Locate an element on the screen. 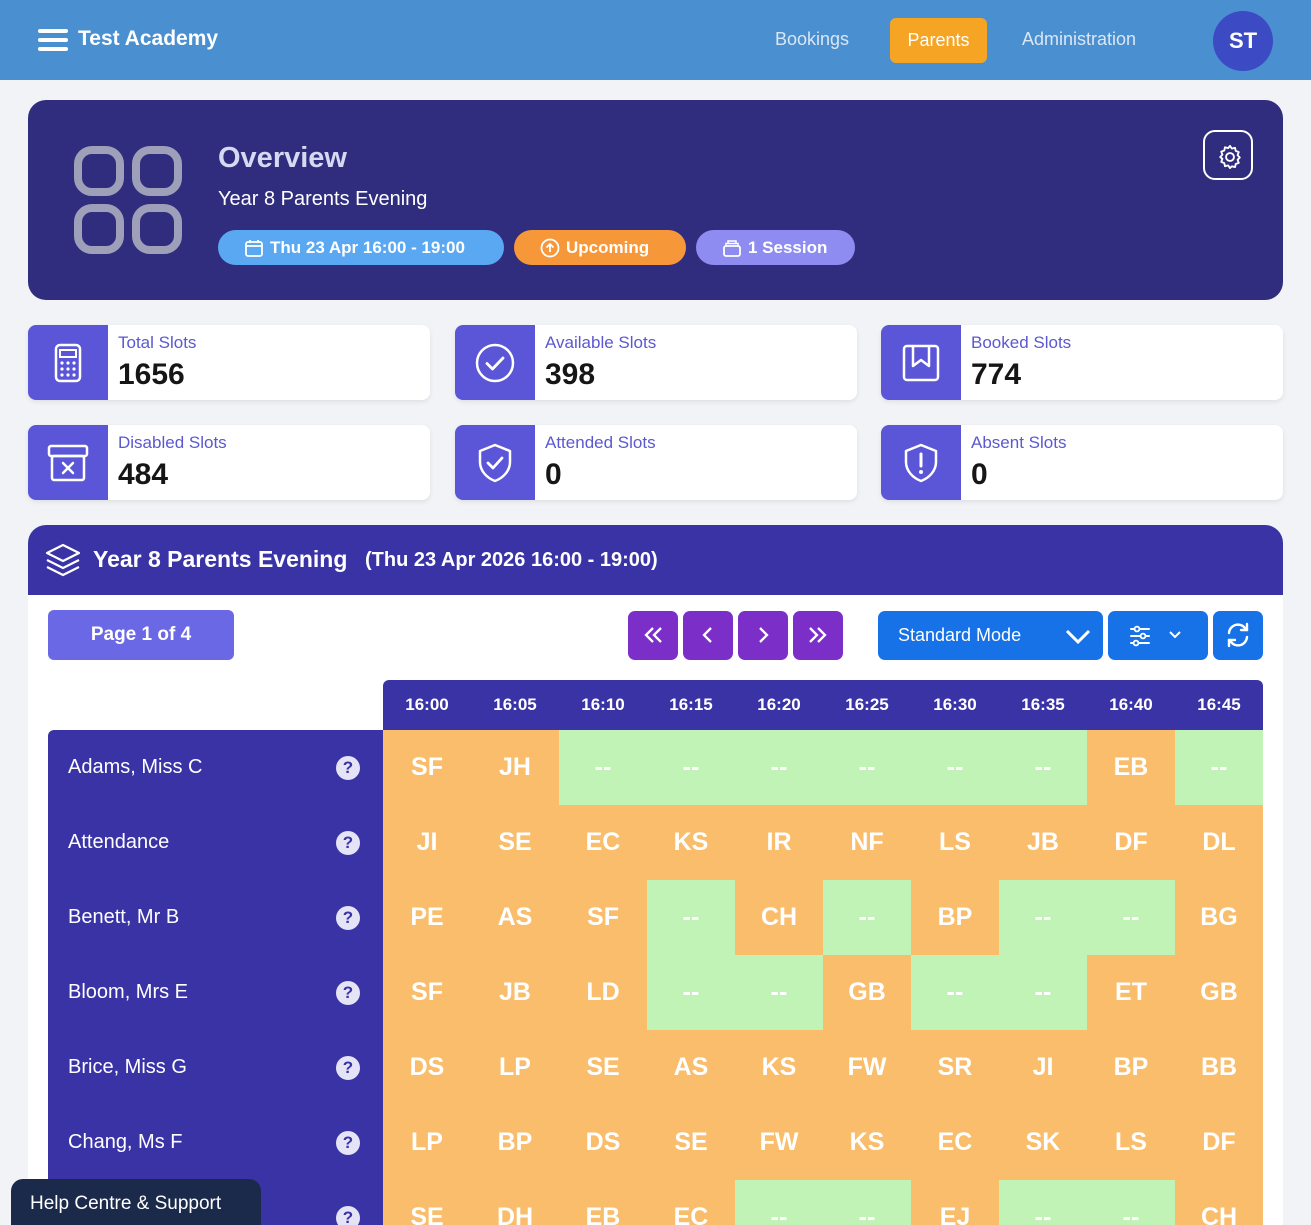 The image size is (1311, 1225). booked-slot: NF is located at coordinates (867, 842).